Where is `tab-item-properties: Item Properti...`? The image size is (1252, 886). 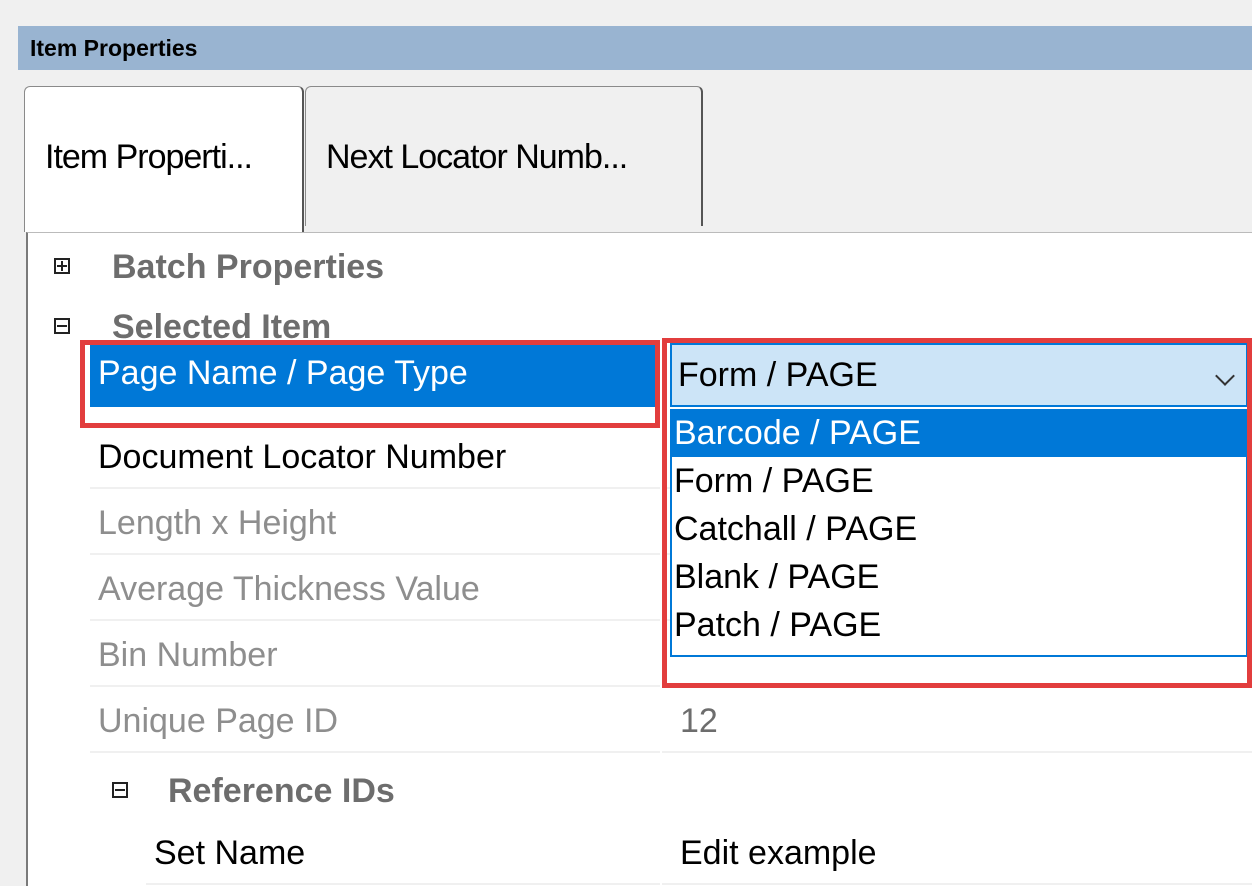 tab-item-properties: Item Properti... is located at coordinates (164, 159).